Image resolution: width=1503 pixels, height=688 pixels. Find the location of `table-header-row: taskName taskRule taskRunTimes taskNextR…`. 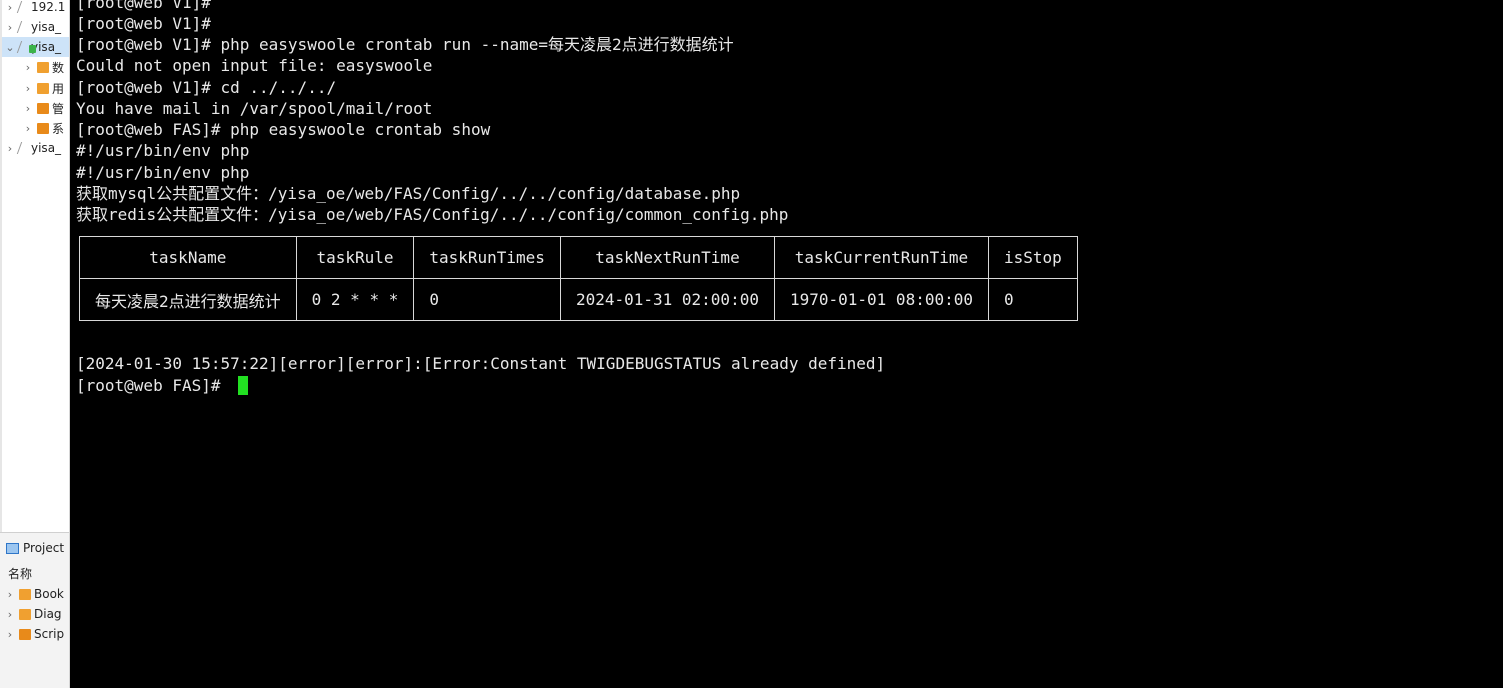

table-header-row: taskName taskRule taskRunTimes taskNextR… is located at coordinates (578, 257).